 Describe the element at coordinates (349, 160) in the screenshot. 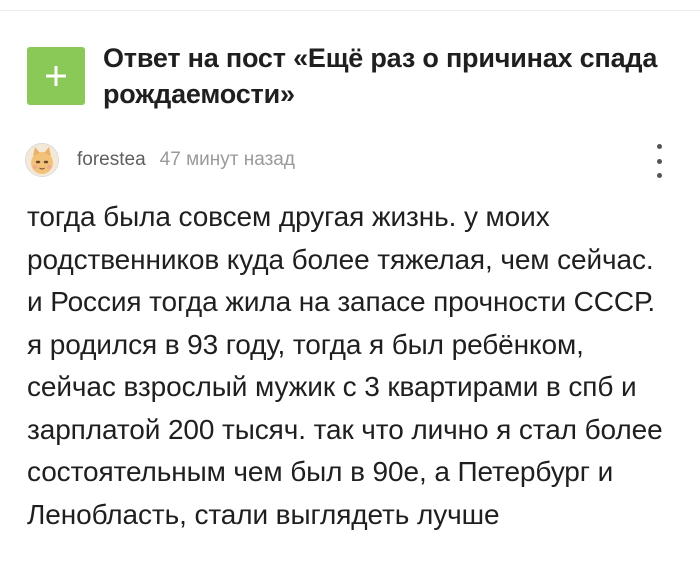

I see `comment-meta: forestea 47 минут назад` at that location.